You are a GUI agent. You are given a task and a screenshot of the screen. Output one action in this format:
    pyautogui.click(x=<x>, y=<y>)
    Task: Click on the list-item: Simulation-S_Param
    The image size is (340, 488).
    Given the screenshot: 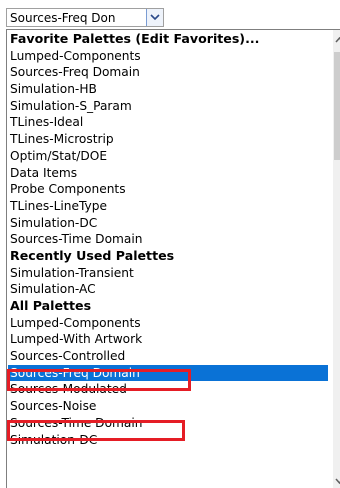 What is the action you would take?
    pyautogui.click(x=168, y=106)
    